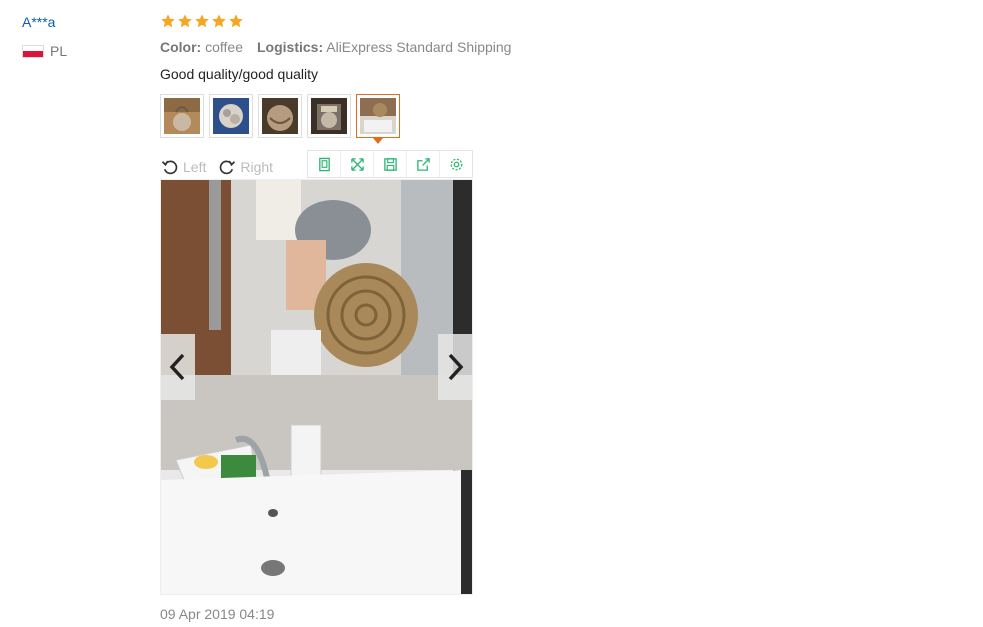 This screenshot has height=627, width=983. I want to click on chevron-left-icon, so click(177, 367).